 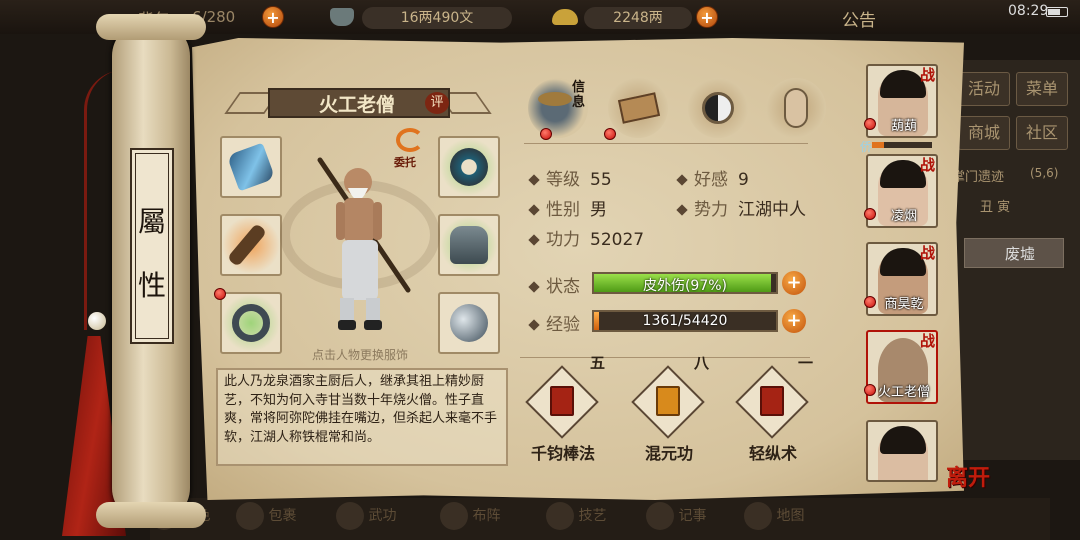 What do you see at coordinates (546, 134) in the screenshot?
I see `tab-info-alert-dot` at bounding box center [546, 134].